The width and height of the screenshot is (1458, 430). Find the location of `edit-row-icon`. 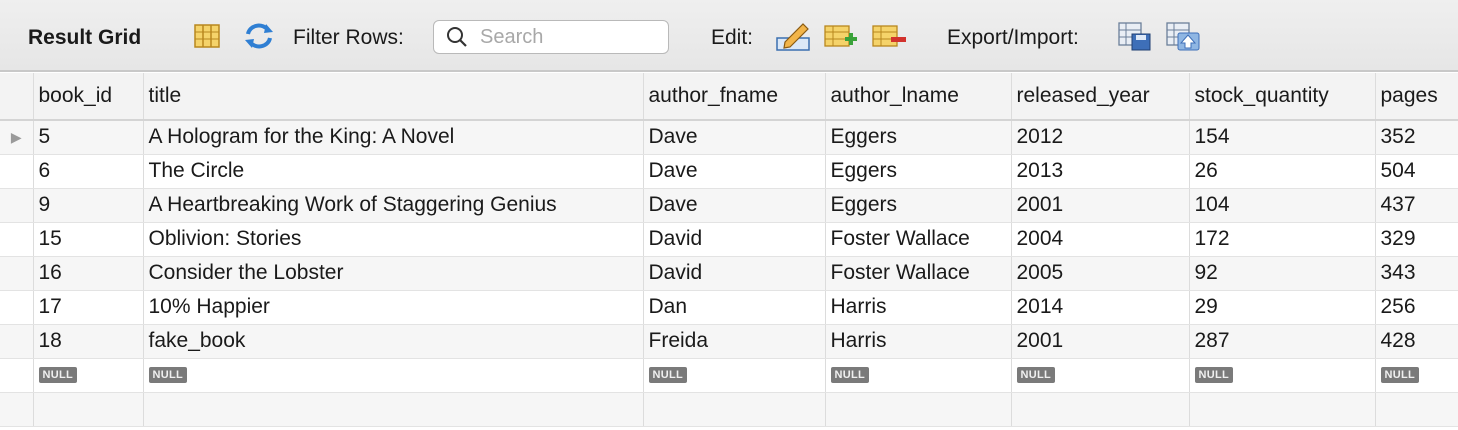

edit-row-icon is located at coordinates (793, 36).